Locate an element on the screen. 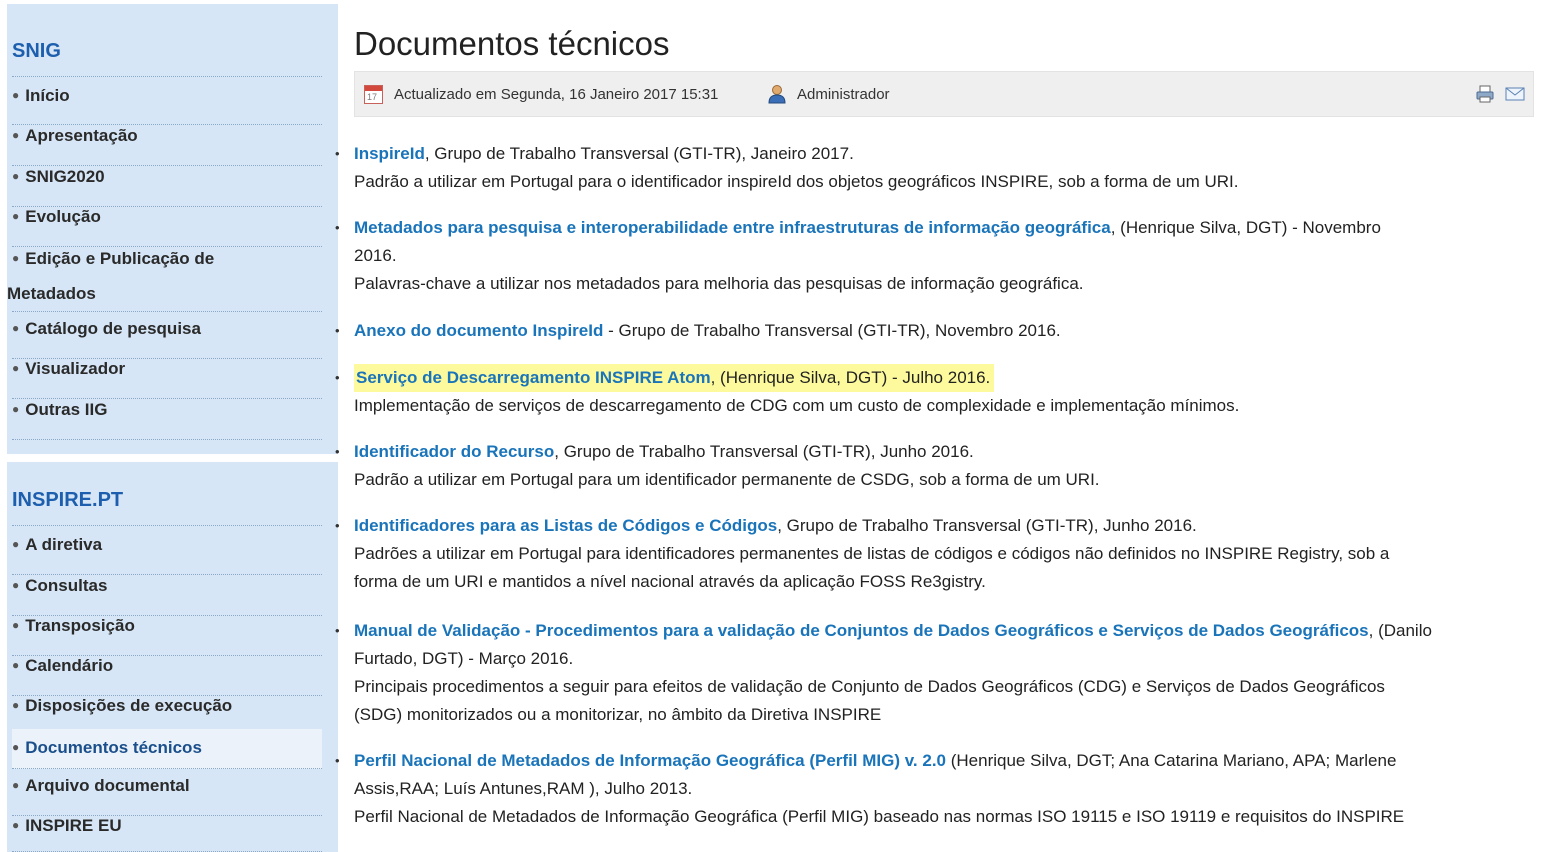 The width and height of the screenshot is (1544, 852). sidebar-item-consultas: ● Consultas is located at coordinates (167, 596).